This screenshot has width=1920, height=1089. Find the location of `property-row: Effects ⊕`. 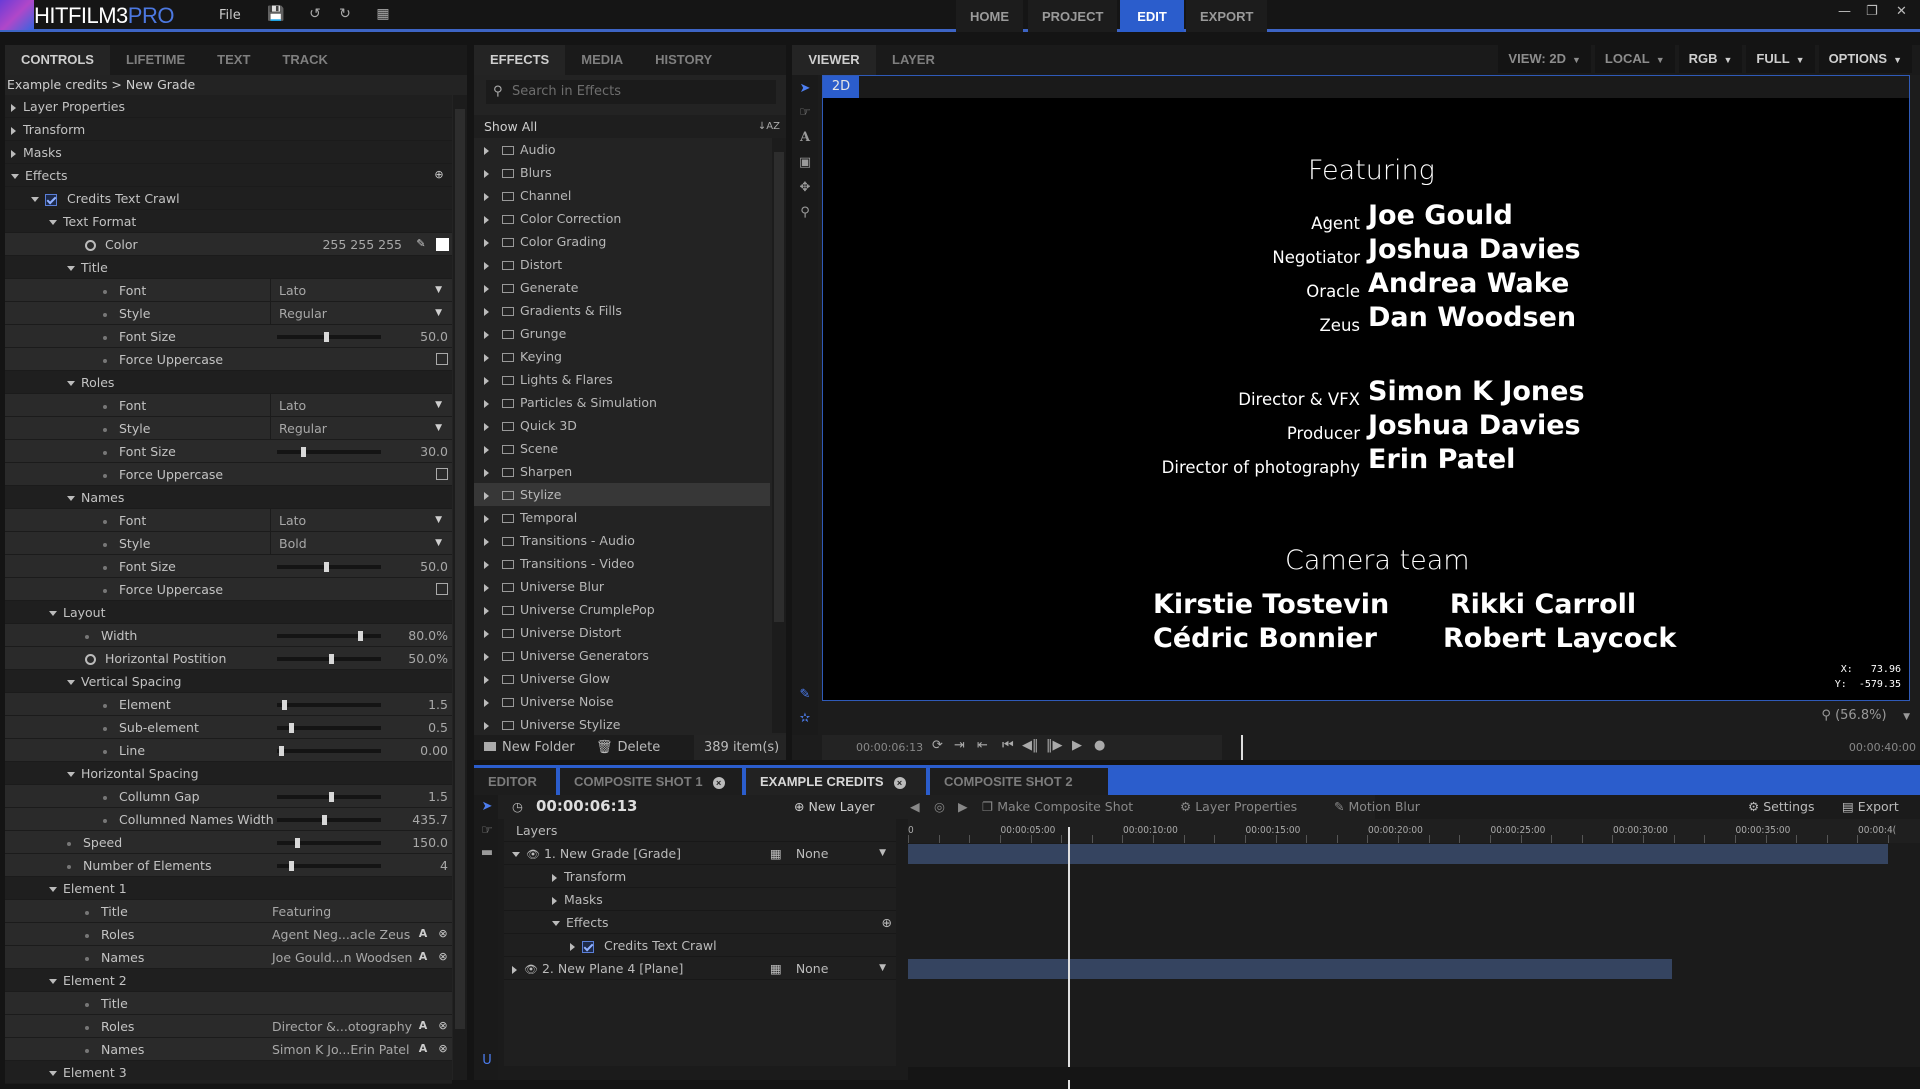

property-row: Effects ⊕ is located at coordinates (228, 175).